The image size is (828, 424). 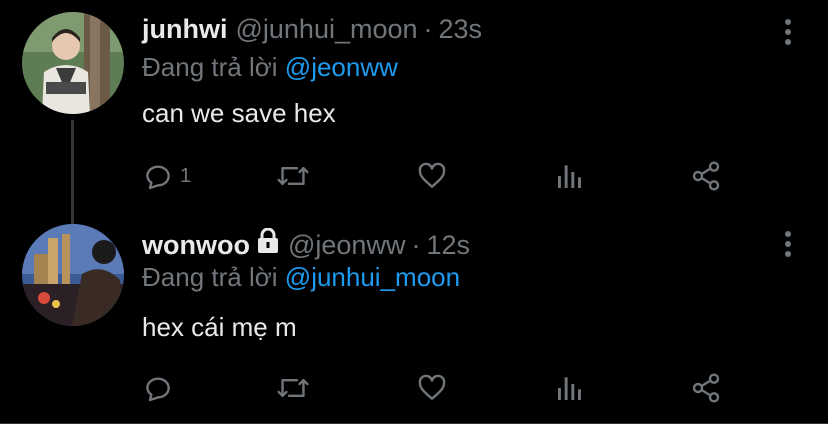 What do you see at coordinates (268, 244) in the screenshot?
I see `protected-lock-icon` at bounding box center [268, 244].